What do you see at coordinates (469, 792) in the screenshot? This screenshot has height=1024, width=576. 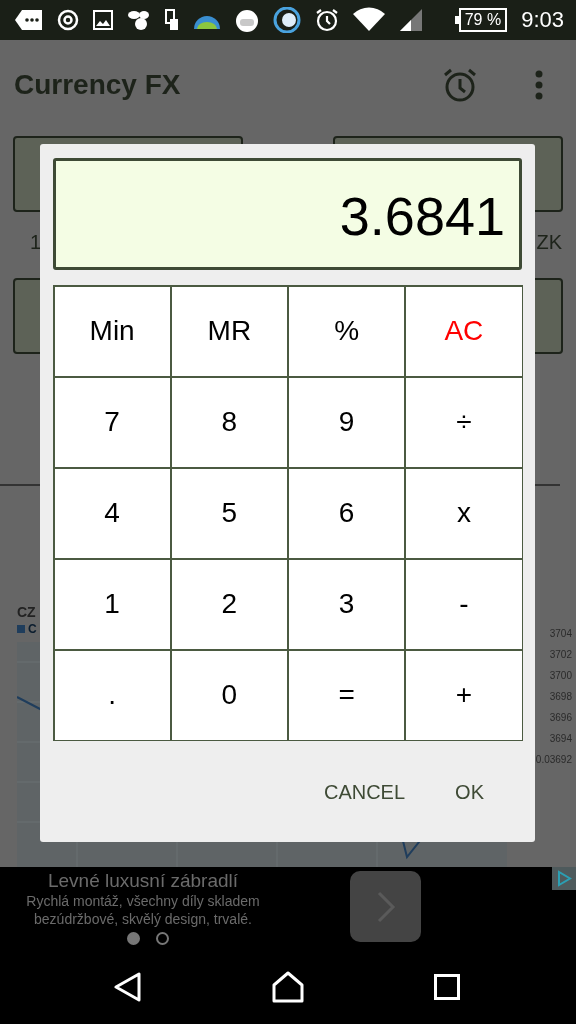 I see `dialog-button: OK` at bounding box center [469, 792].